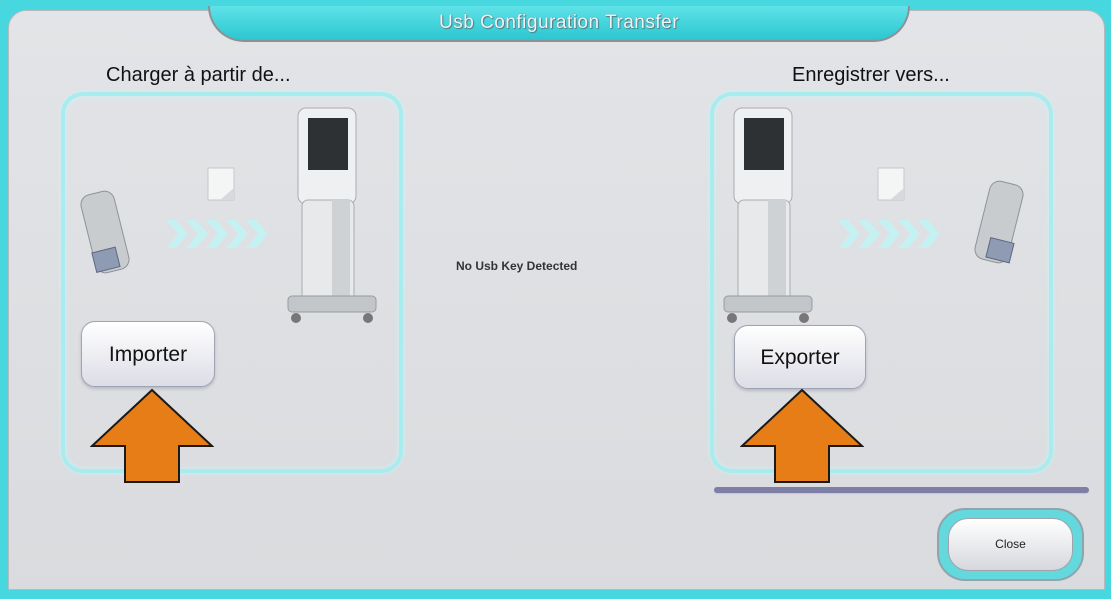 The width and height of the screenshot is (1111, 599). What do you see at coordinates (148, 354) in the screenshot?
I see `import-button: Importer` at bounding box center [148, 354].